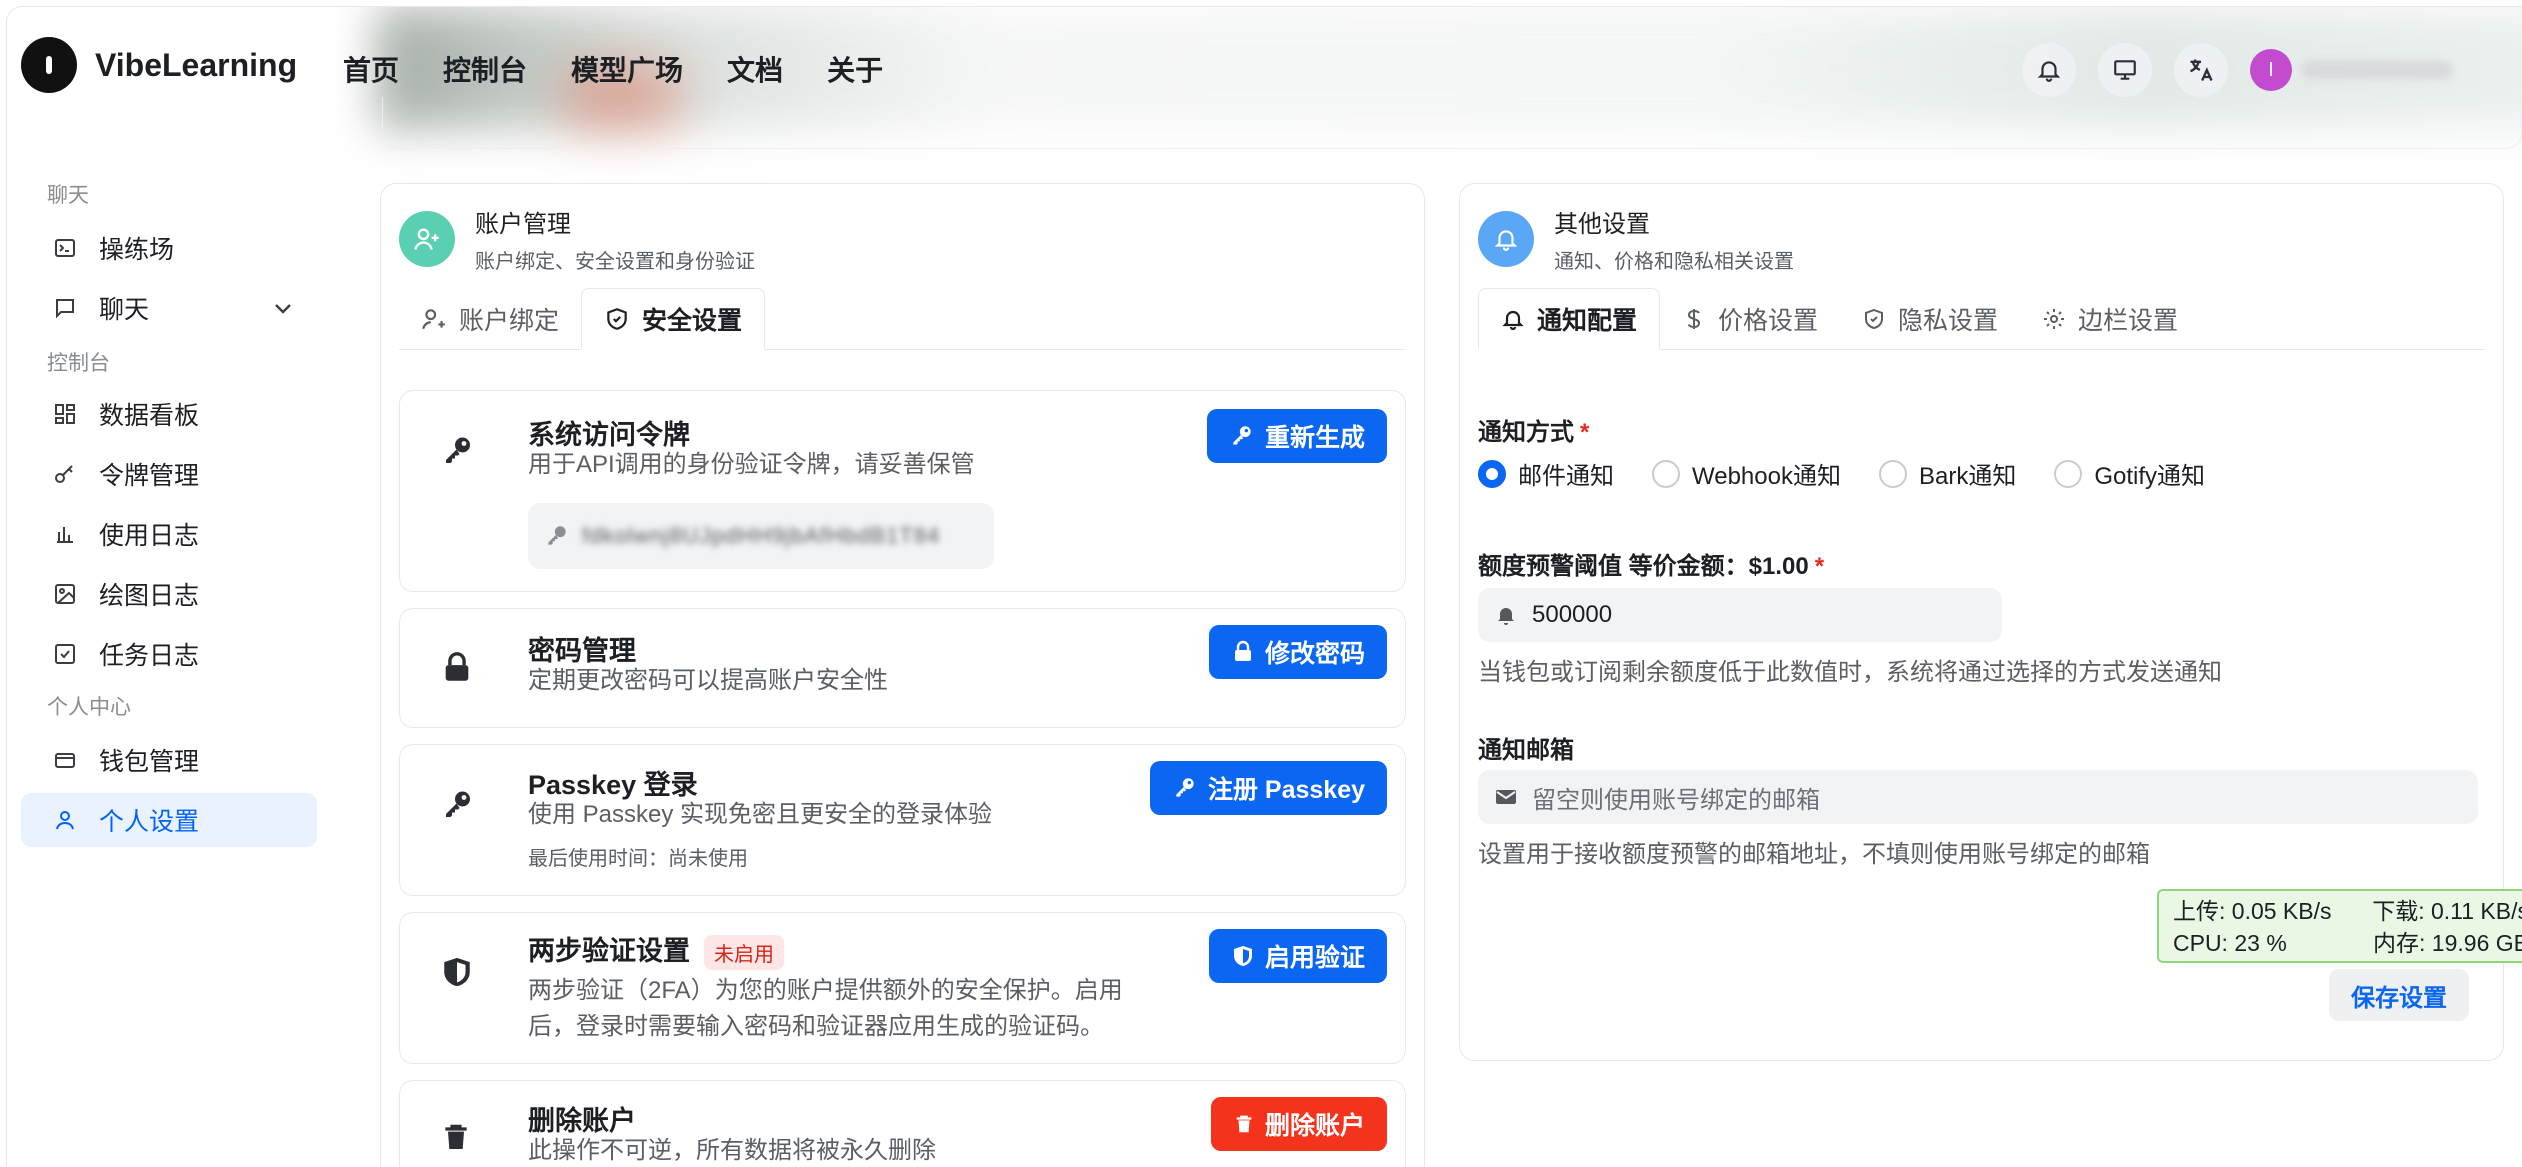 This screenshot has width=2522, height=1167. What do you see at coordinates (902, 668) in the screenshot?
I see `password-section: 密码管理 定期更改密码可以提高账户安全性 修改密码` at bounding box center [902, 668].